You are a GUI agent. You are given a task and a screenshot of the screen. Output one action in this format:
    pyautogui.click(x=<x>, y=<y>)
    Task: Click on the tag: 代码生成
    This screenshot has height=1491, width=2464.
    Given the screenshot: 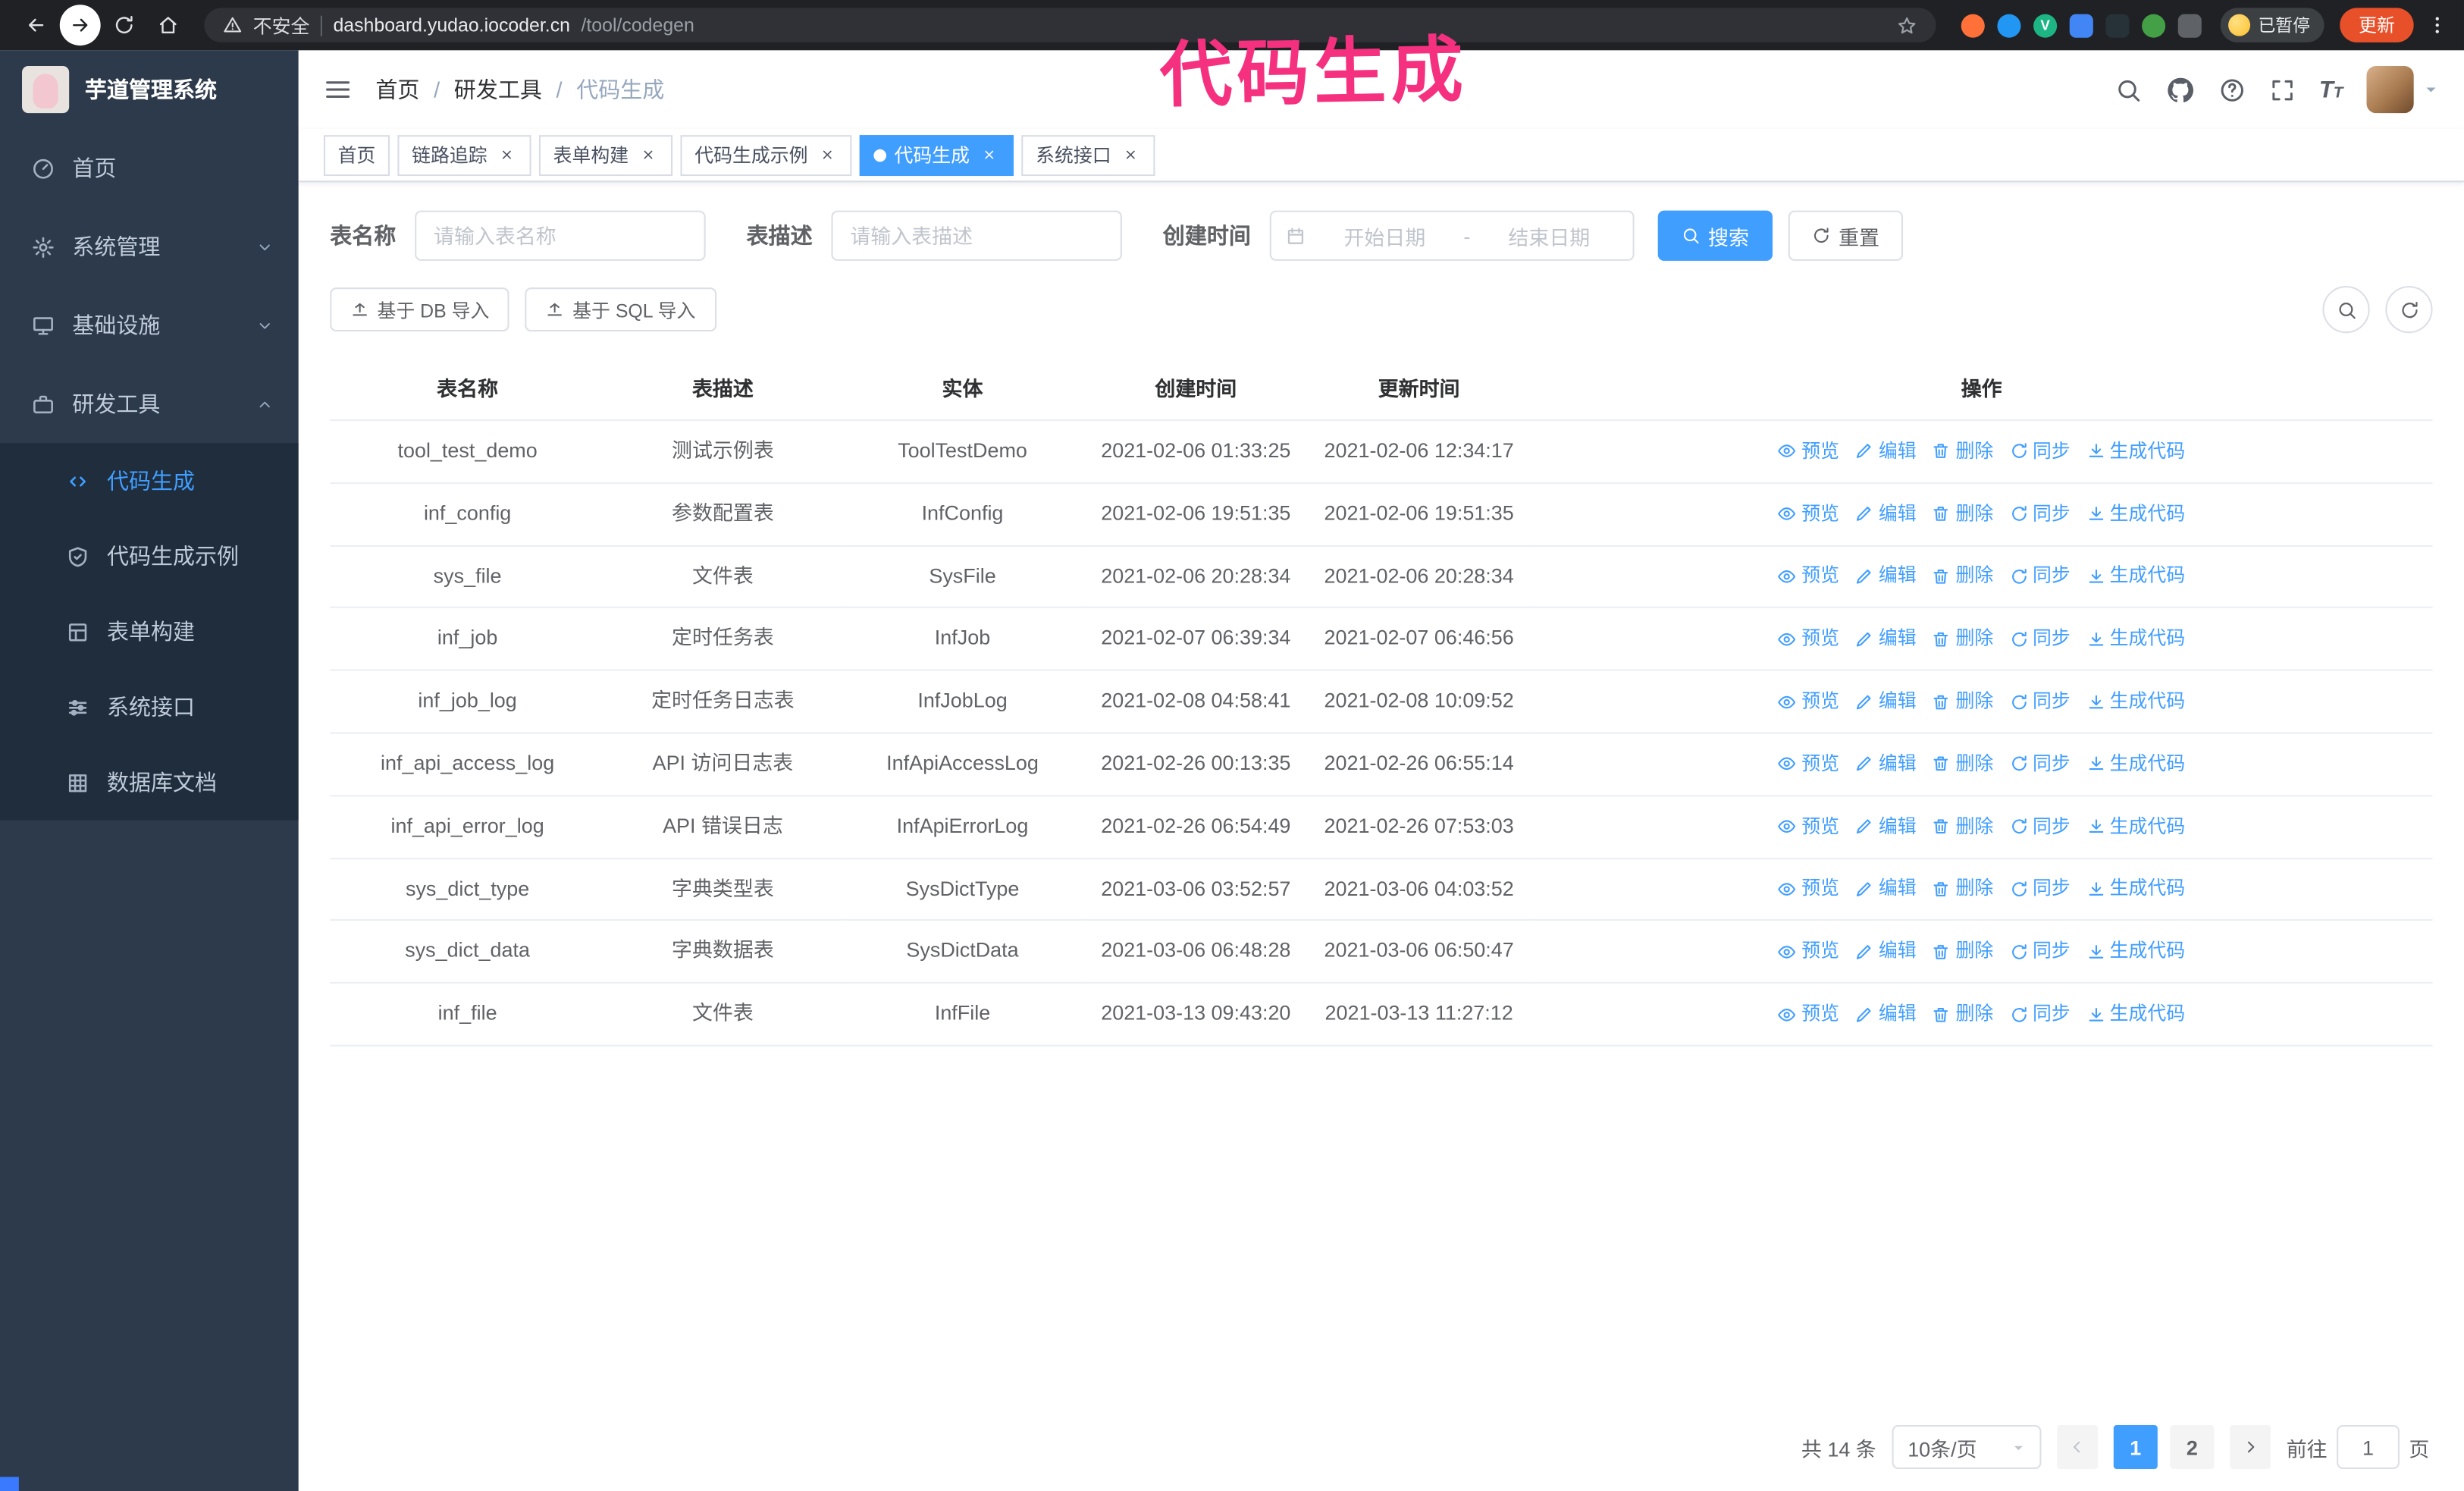 What is the action you would take?
    pyautogui.click(x=937, y=154)
    